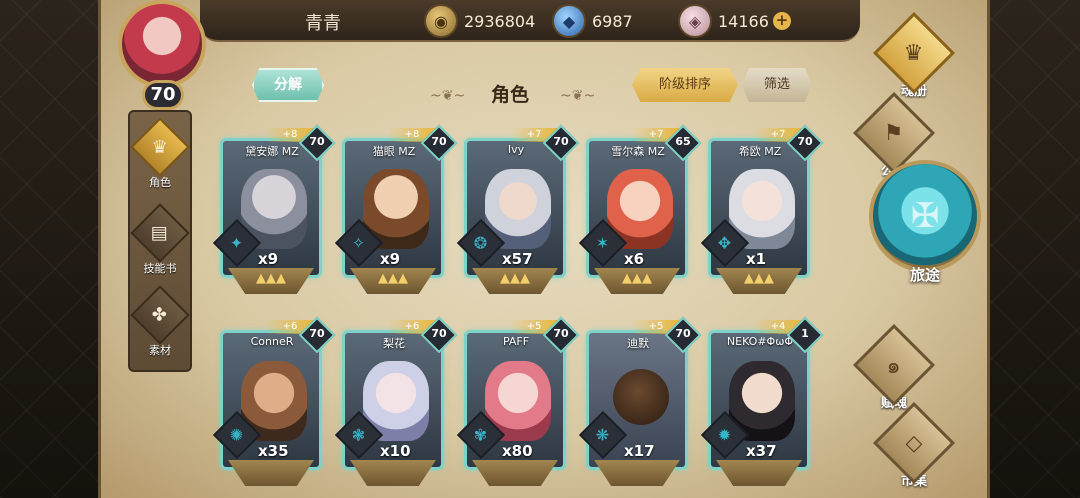  I want to click on character-count: x35, so click(273, 451).